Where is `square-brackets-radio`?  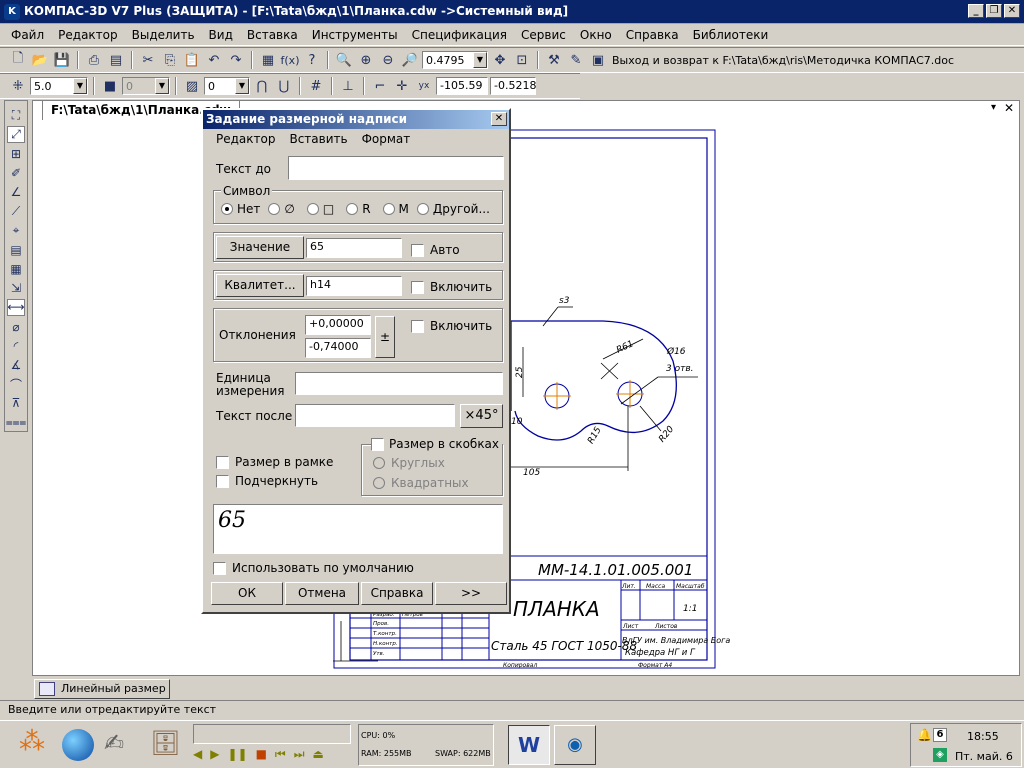
square-brackets-radio is located at coordinates (379, 483).